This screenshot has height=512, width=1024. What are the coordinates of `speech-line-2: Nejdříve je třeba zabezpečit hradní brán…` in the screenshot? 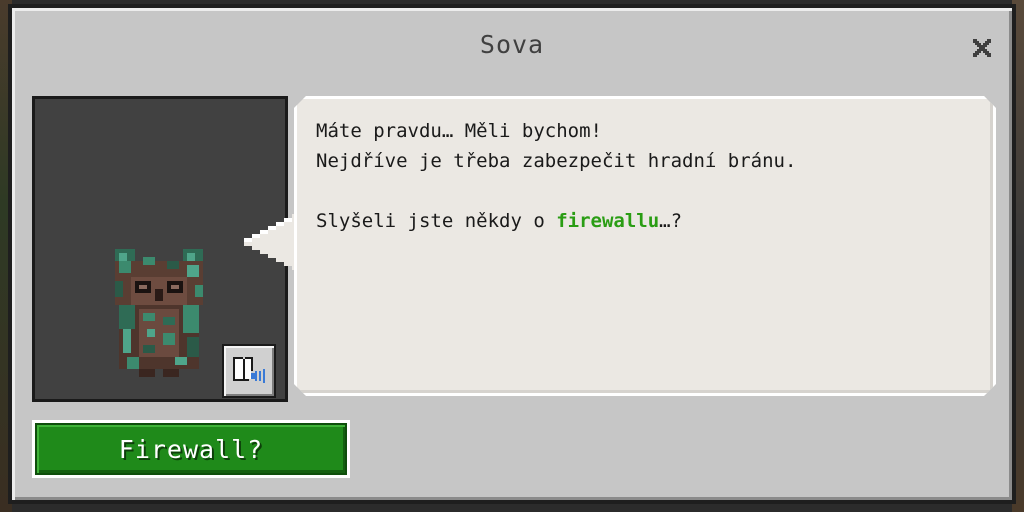 It's located at (556, 161).